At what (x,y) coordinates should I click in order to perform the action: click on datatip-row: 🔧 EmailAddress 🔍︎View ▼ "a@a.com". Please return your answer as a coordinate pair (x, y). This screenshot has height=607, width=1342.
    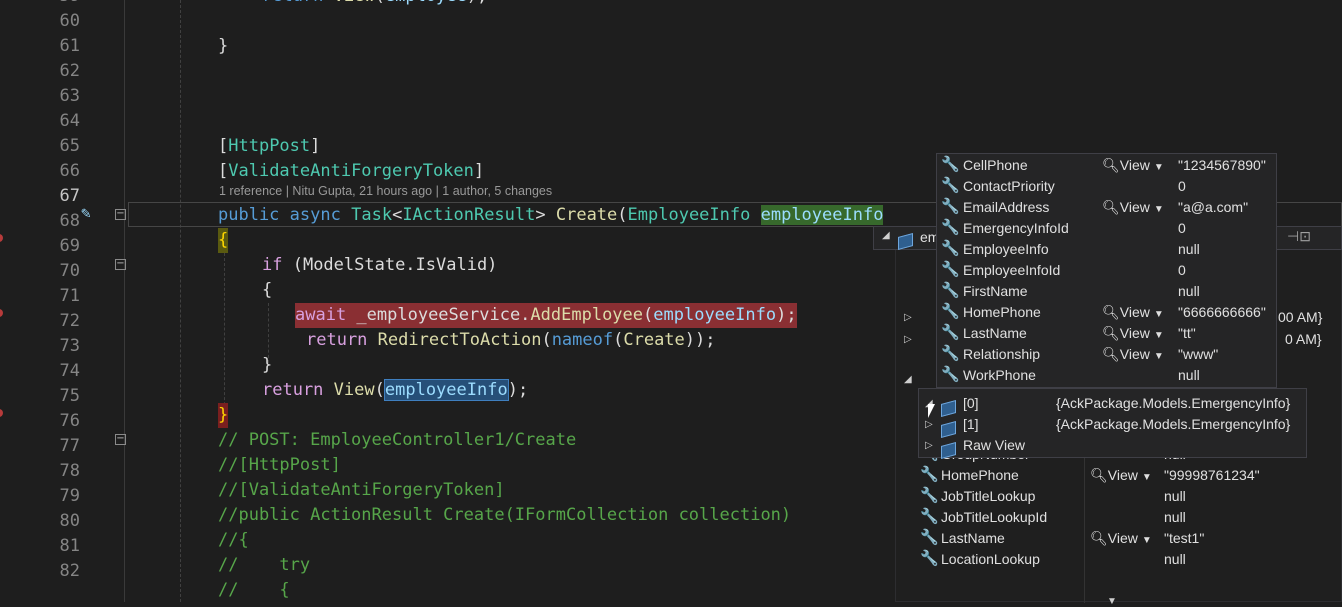
    Looking at the image, I should click on (1106, 207).